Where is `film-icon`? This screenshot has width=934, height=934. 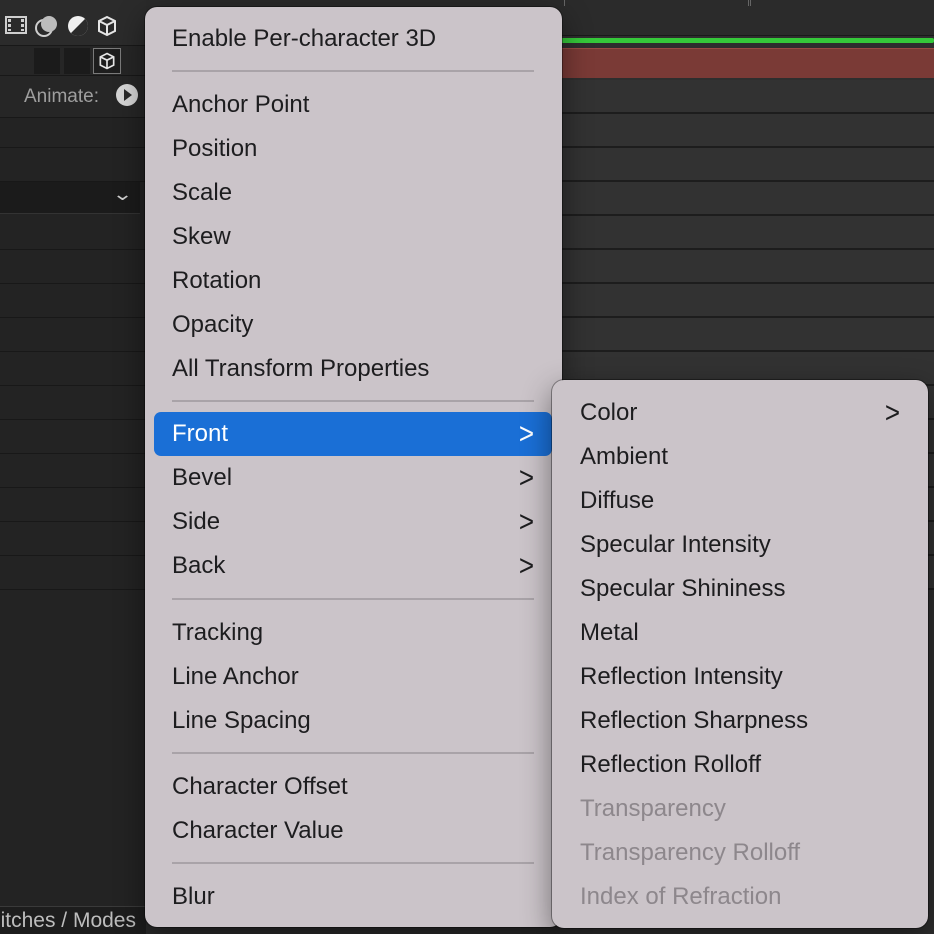
film-icon is located at coordinates (16, 28).